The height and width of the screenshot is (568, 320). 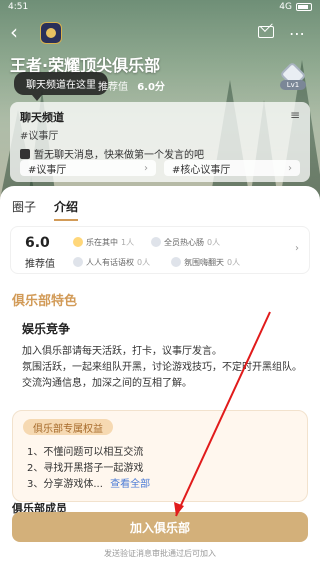 What do you see at coordinates (45, 301) in the screenshot?
I see `section-title-features: 俱乐部特色` at bounding box center [45, 301].